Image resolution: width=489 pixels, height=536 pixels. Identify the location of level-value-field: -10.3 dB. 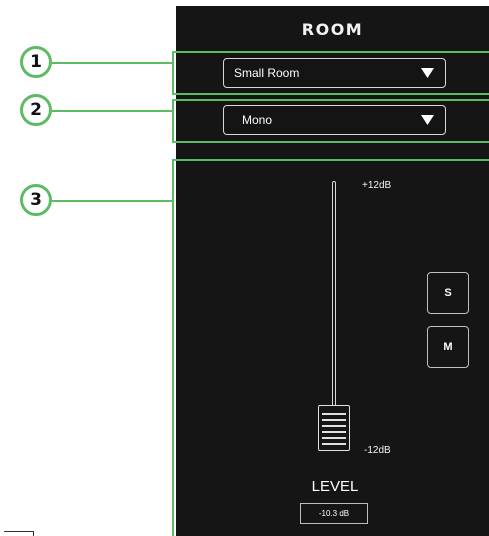
(334, 513).